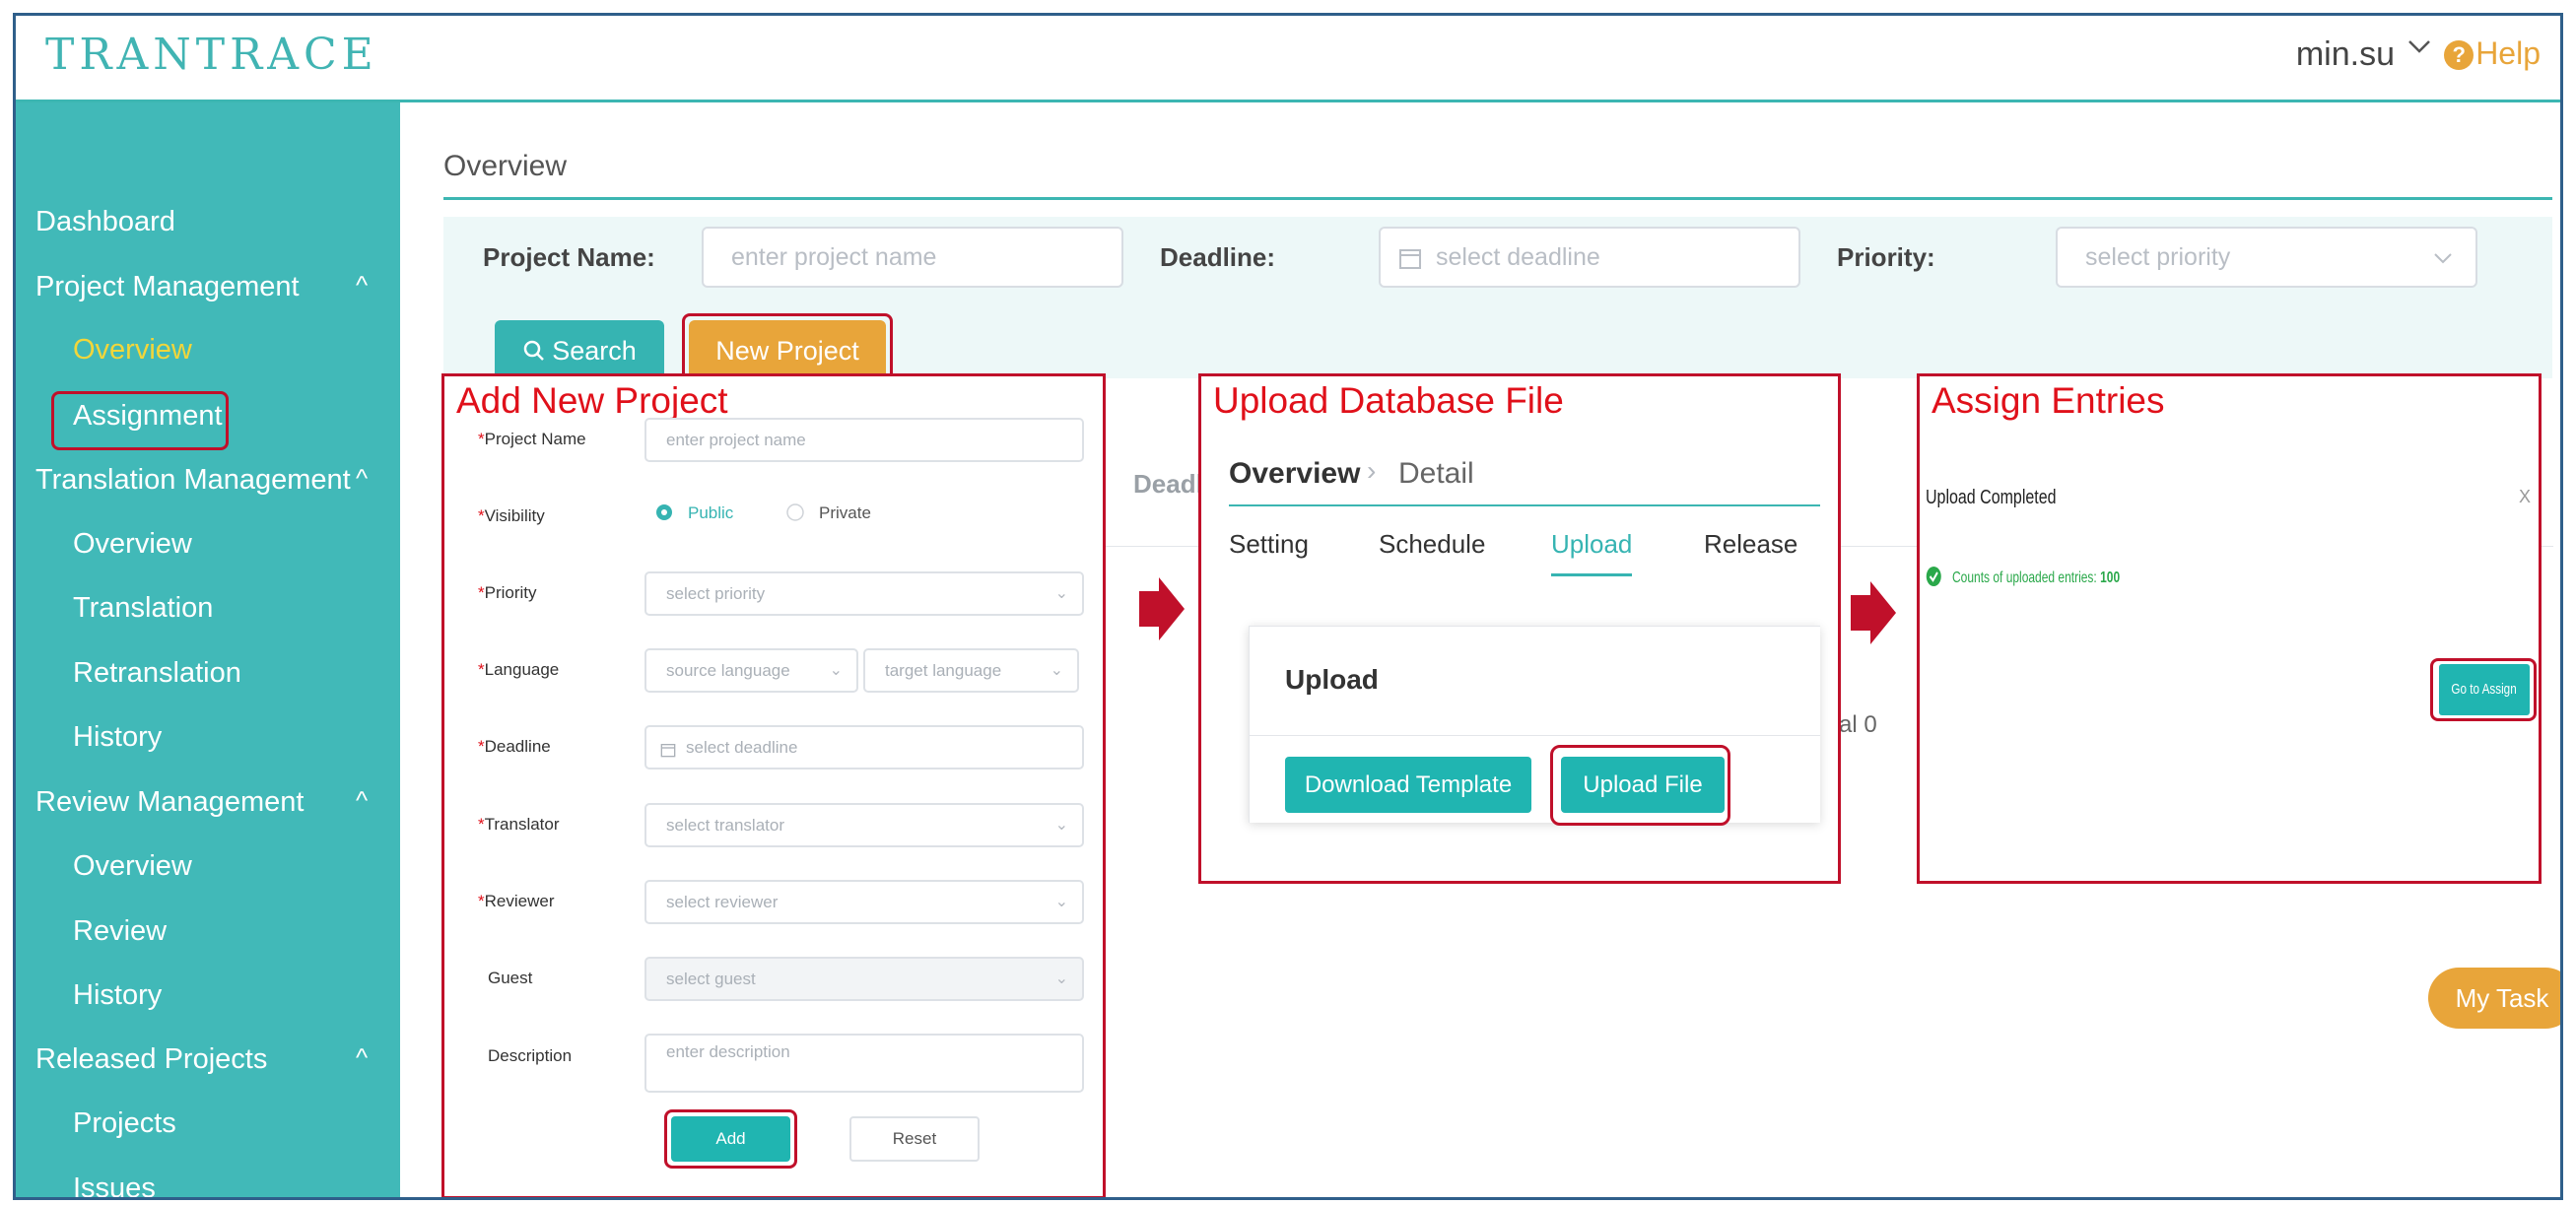  What do you see at coordinates (1643, 785) in the screenshot?
I see `upload-file-button: Upload File` at bounding box center [1643, 785].